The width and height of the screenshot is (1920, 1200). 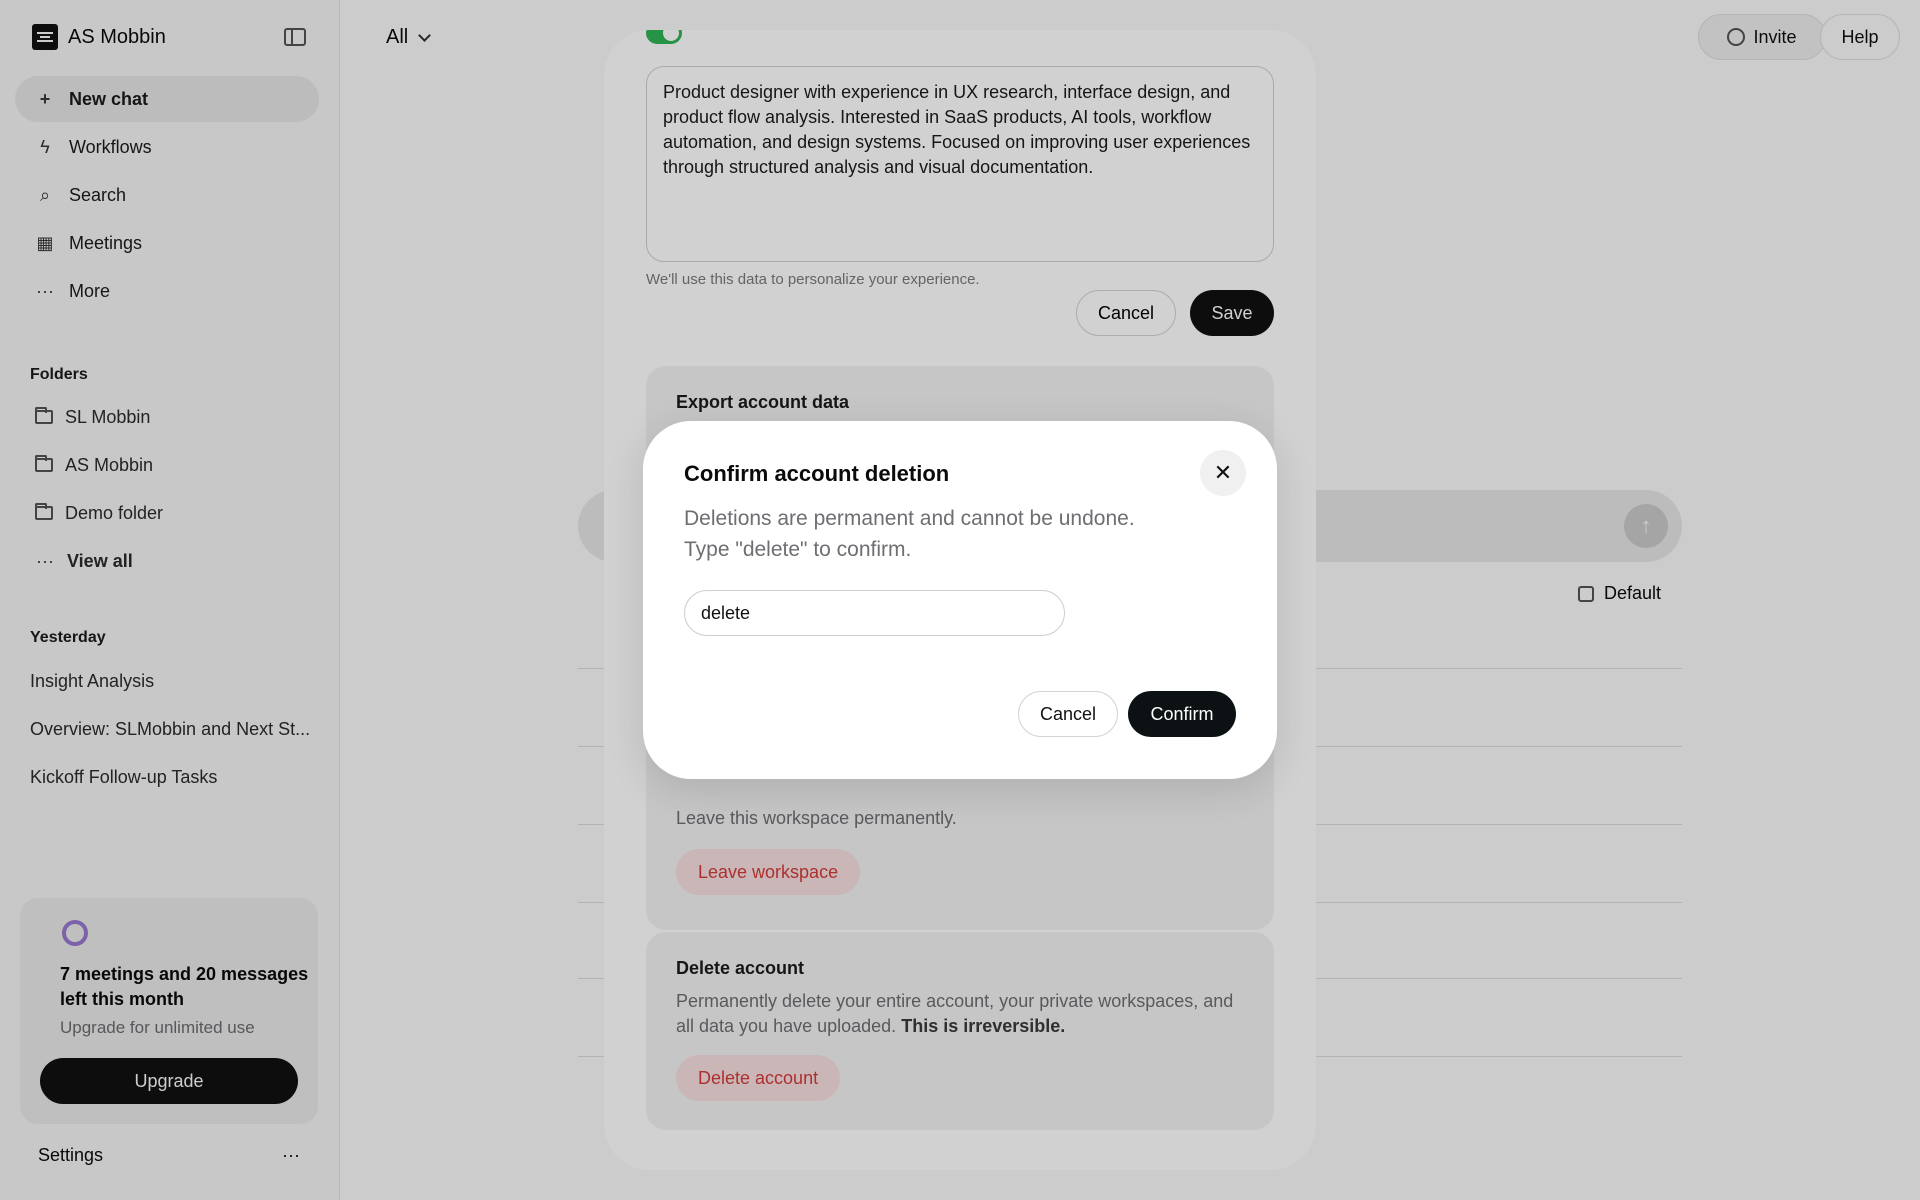 What do you see at coordinates (798, 549) in the screenshot?
I see `dialog-desc-line: Type "delete" to confirm.` at bounding box center [798, 549].